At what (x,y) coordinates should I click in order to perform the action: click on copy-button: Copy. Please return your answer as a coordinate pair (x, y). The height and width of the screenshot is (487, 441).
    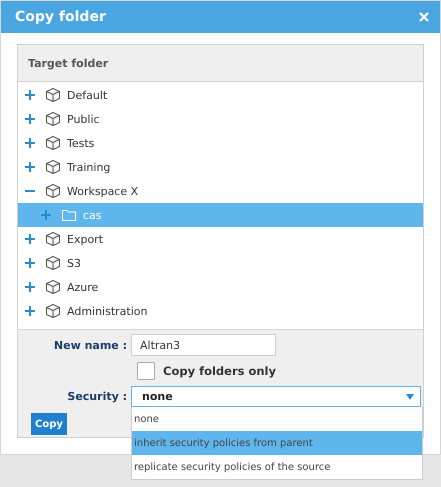
    Looking at the image, I should click on (49, 424).